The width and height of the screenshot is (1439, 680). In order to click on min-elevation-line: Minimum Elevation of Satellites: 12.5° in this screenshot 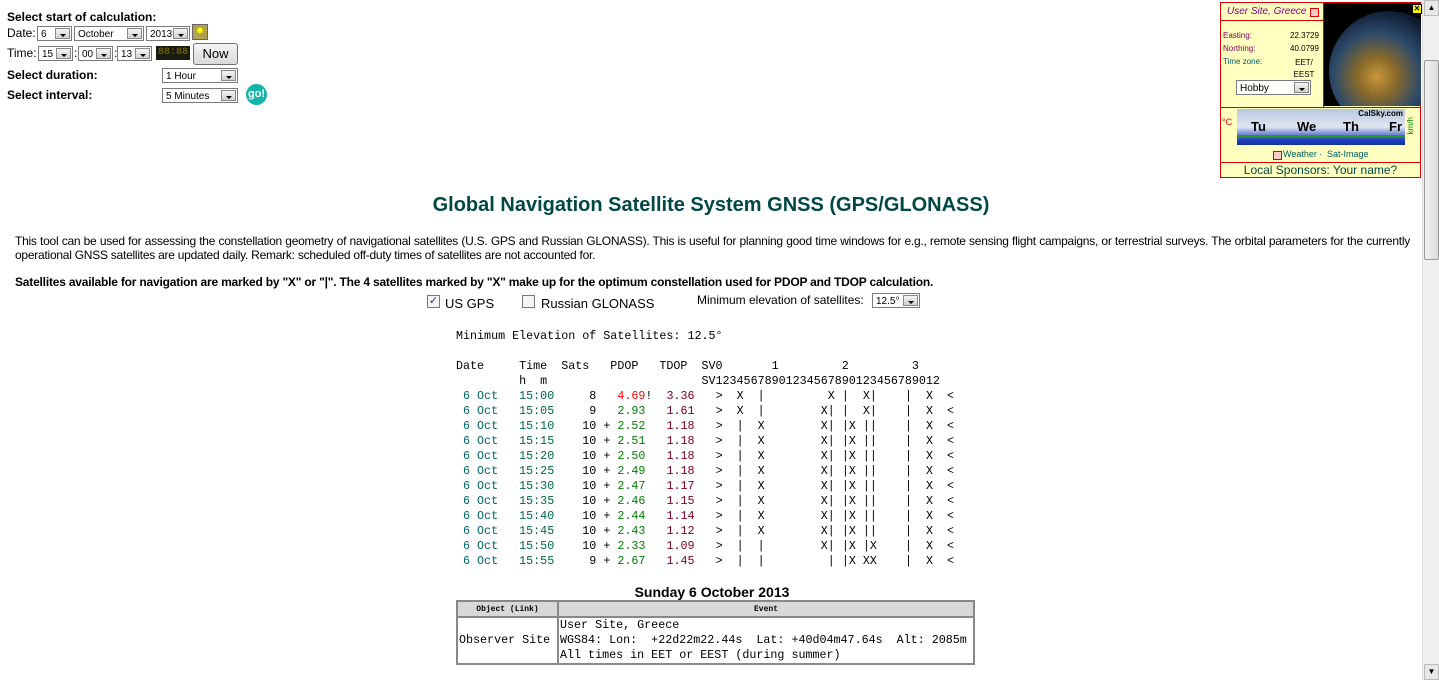, I will do `click(589, 336)`.